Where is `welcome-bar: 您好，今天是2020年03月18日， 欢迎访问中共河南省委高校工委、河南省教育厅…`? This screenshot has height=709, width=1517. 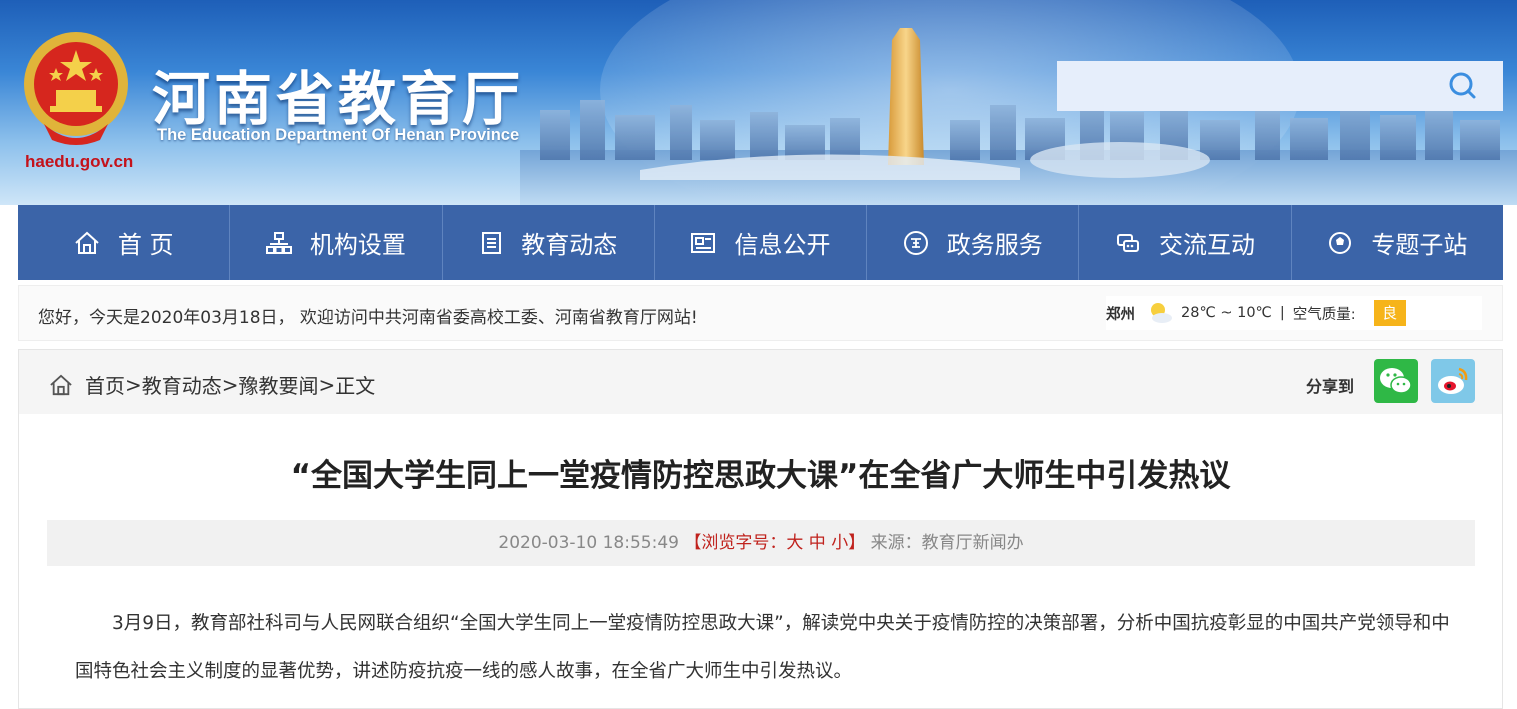 welcome-bar: 您好，今天是2020年03月18日， 欢迎访问中共河南省委高校工委、河南省教育厅… is located at coordinates (760, 313).